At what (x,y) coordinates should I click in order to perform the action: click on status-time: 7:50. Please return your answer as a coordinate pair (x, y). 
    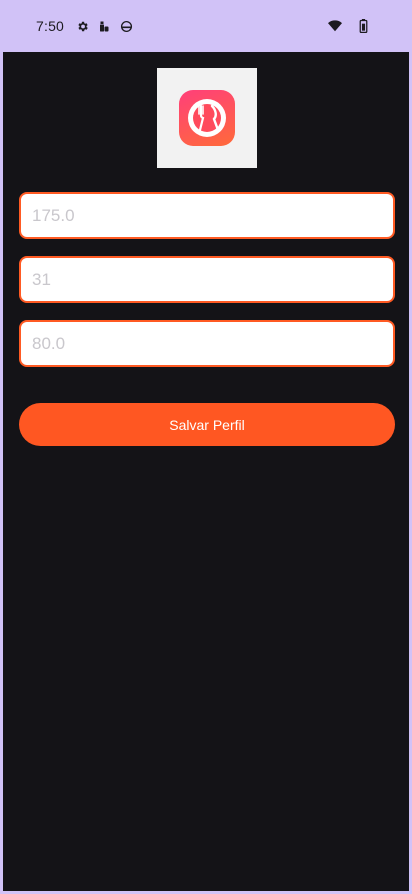
    Looking at the image, I should click on (50, 26).